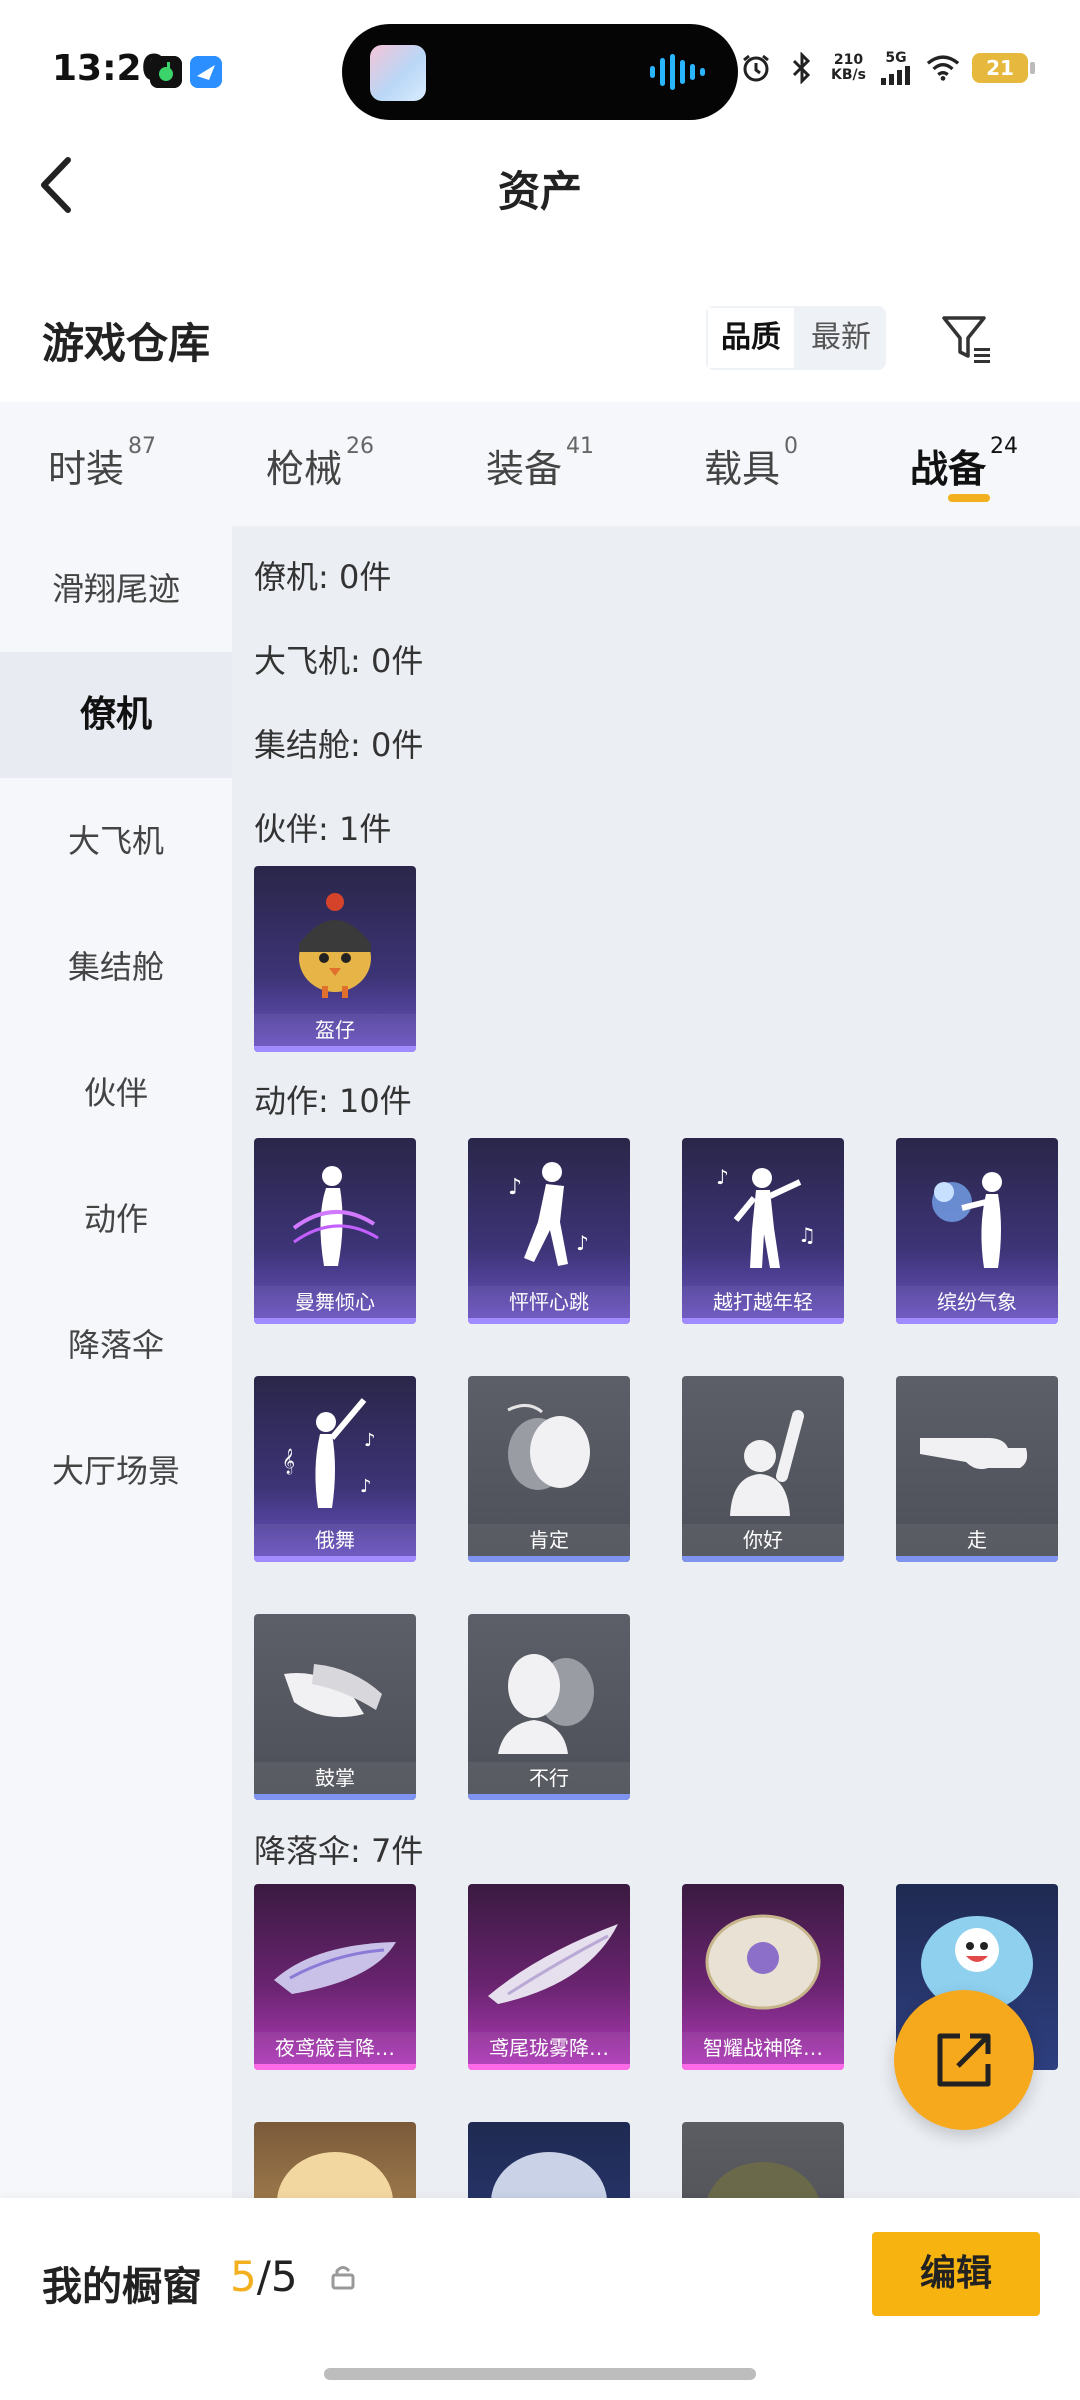 The height and width of the screenshot is (2400, 1080). What do you see at coordinates (333, 1101) in the screenshot?
I see `group-label-action: 动作: 10件` at bounding box center [333, 1101].